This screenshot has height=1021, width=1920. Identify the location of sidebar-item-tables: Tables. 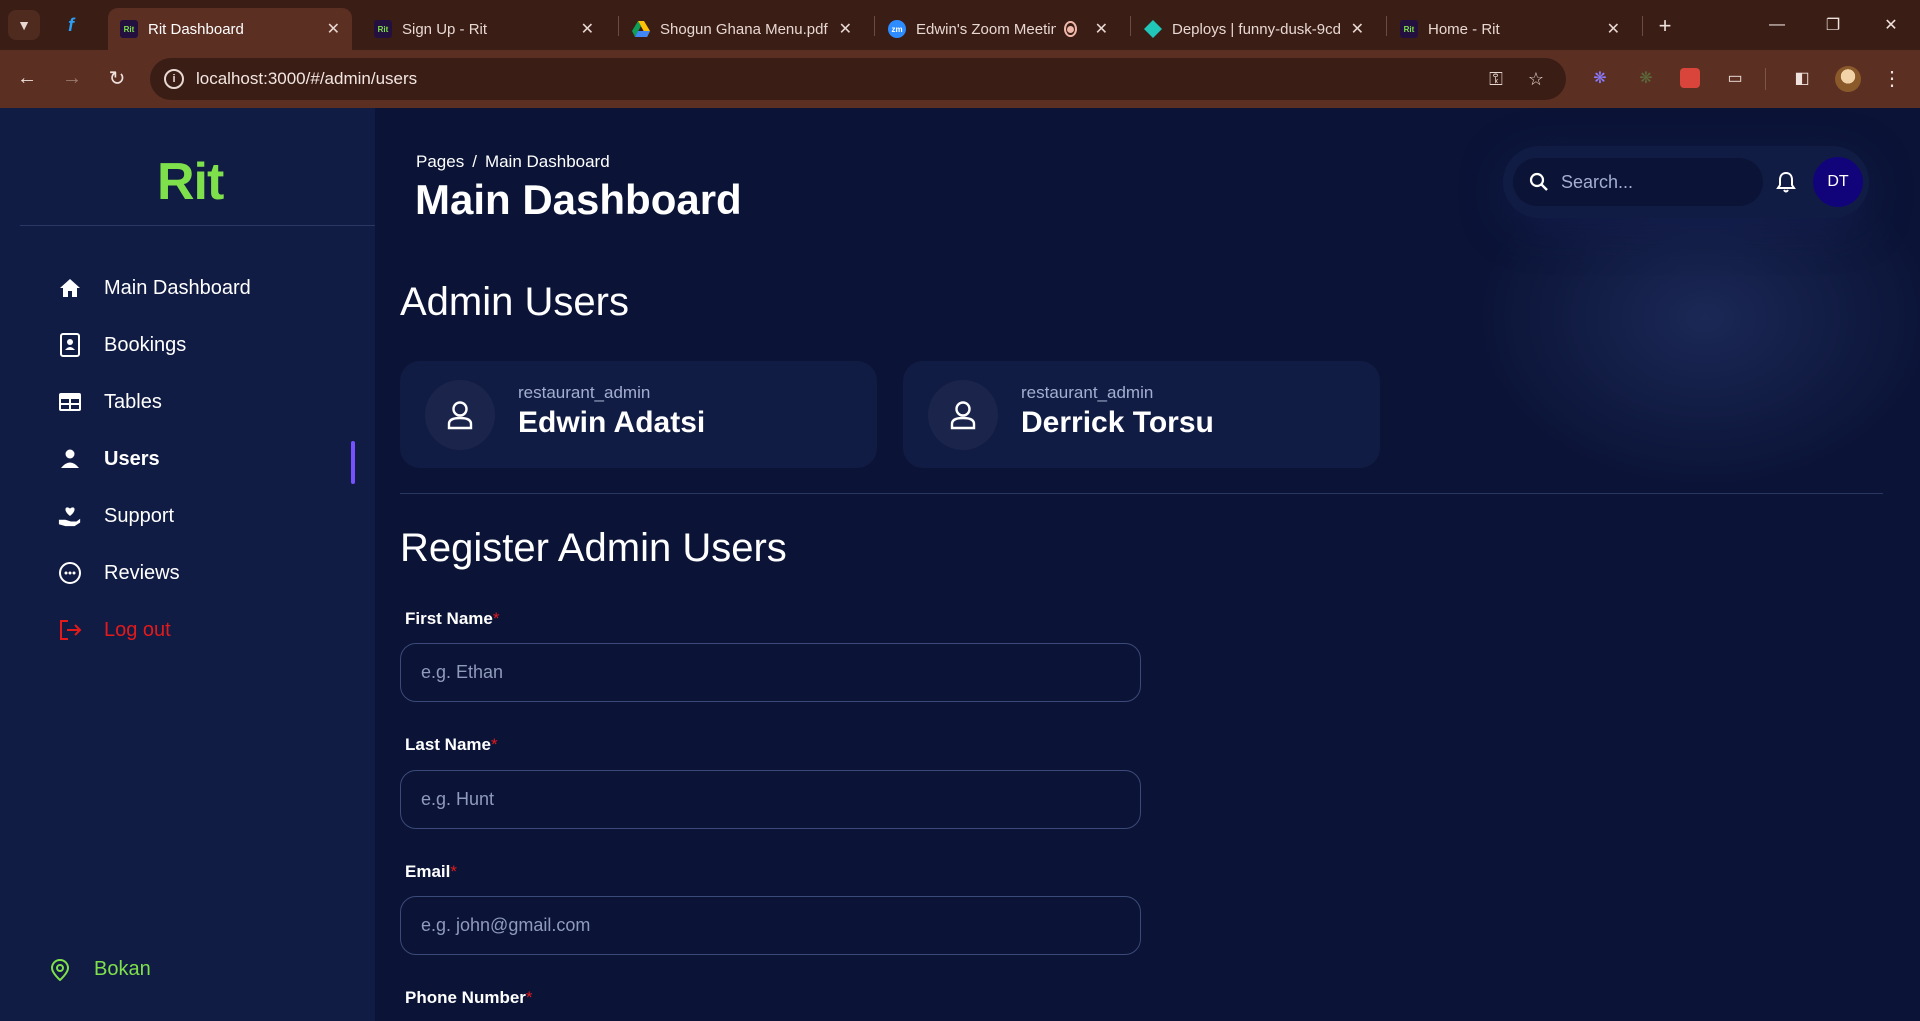
(110, 402).